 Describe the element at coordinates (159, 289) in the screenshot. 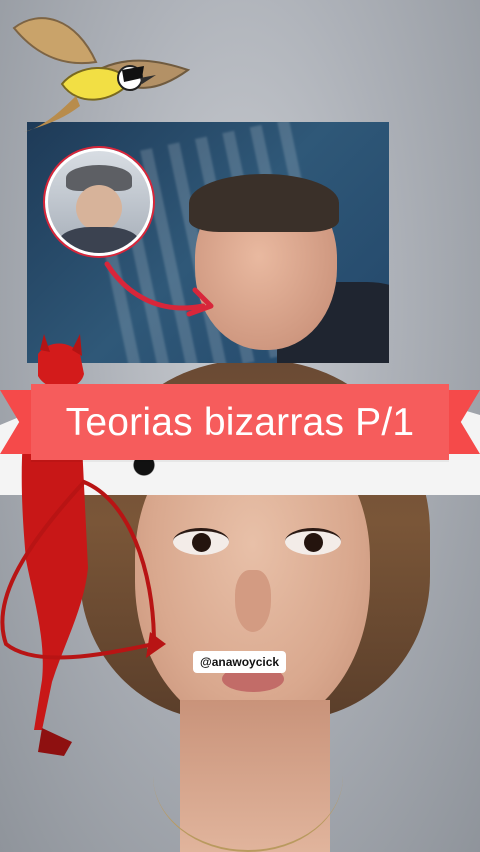

I see `red-arrow-icon` at that location.